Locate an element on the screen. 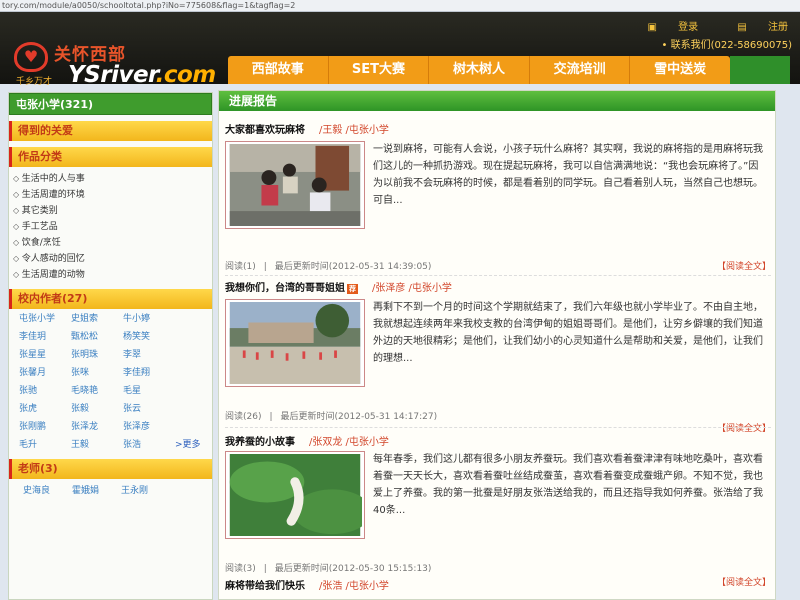 The image size is (800, 600). category-item: 生活周遭的动物 is located at coordinates (110, 275).